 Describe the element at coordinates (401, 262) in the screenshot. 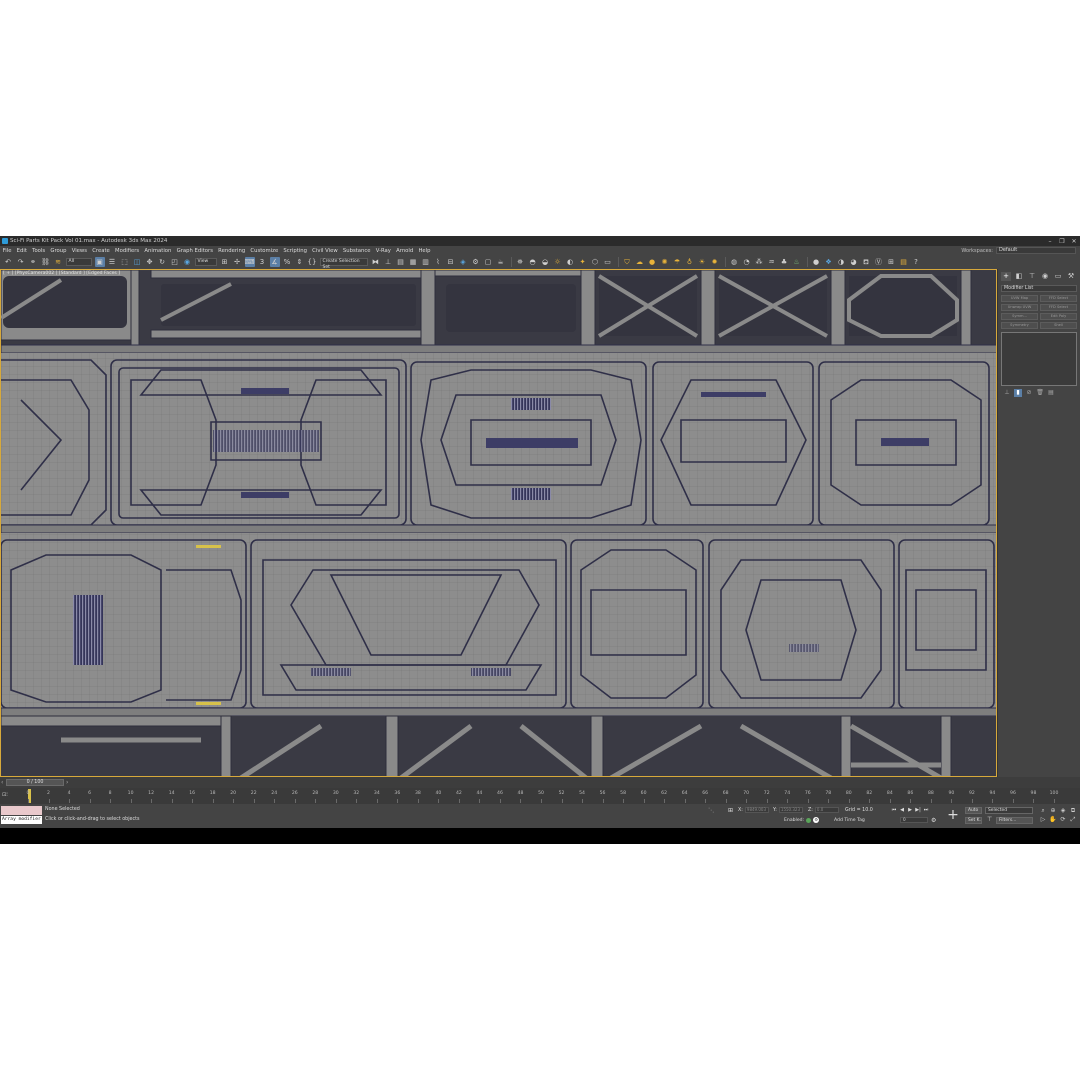

I see `toggle-scene-explorer-icon: ▤` at that location.